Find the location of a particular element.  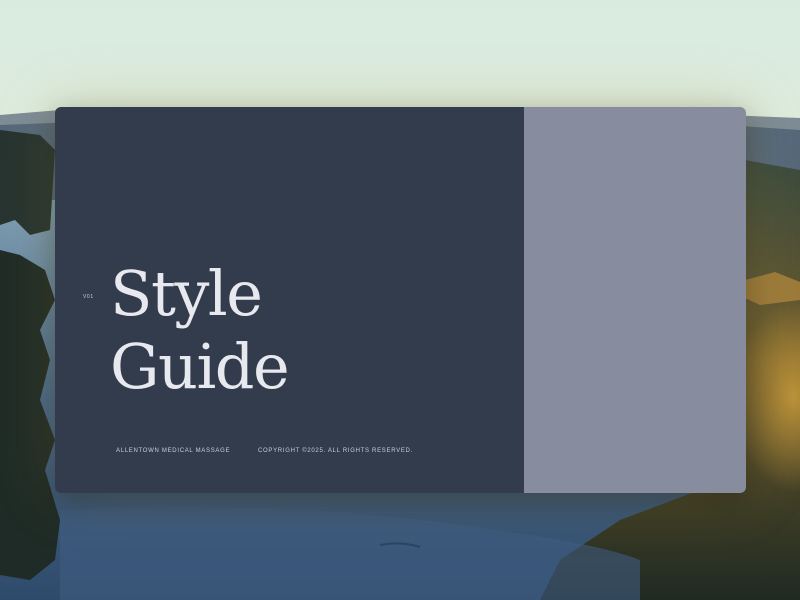

page-title: Style Guide is located at coordinates (200, 330).